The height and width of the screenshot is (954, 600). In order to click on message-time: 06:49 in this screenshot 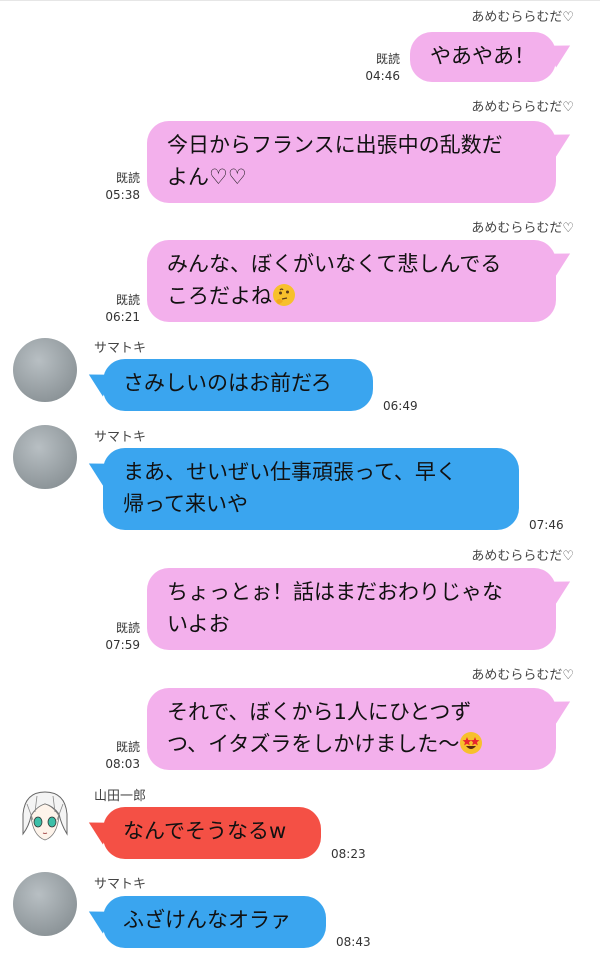, I will do `click(400, 406)`.